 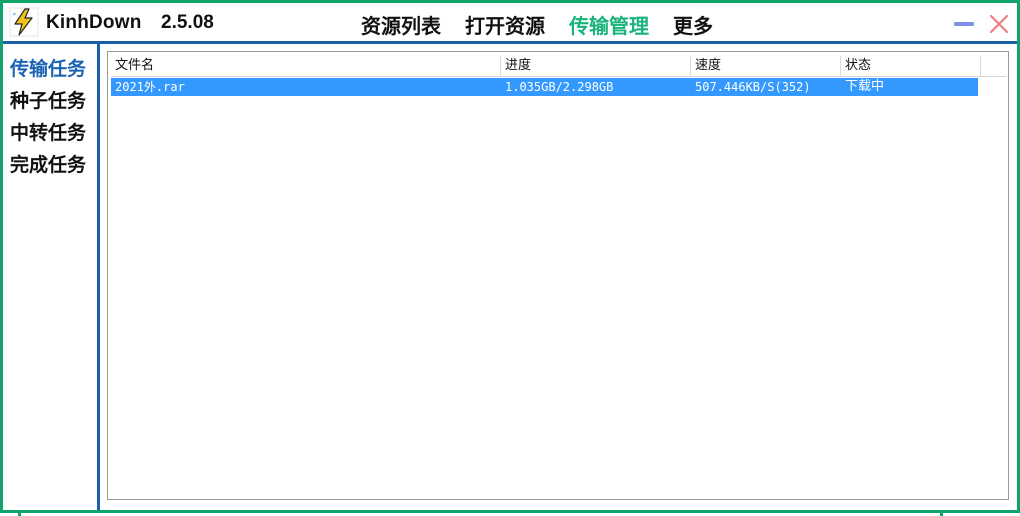 I want to click on cell-speed: 507.446KB/S(352), so click(x=753, y=87).